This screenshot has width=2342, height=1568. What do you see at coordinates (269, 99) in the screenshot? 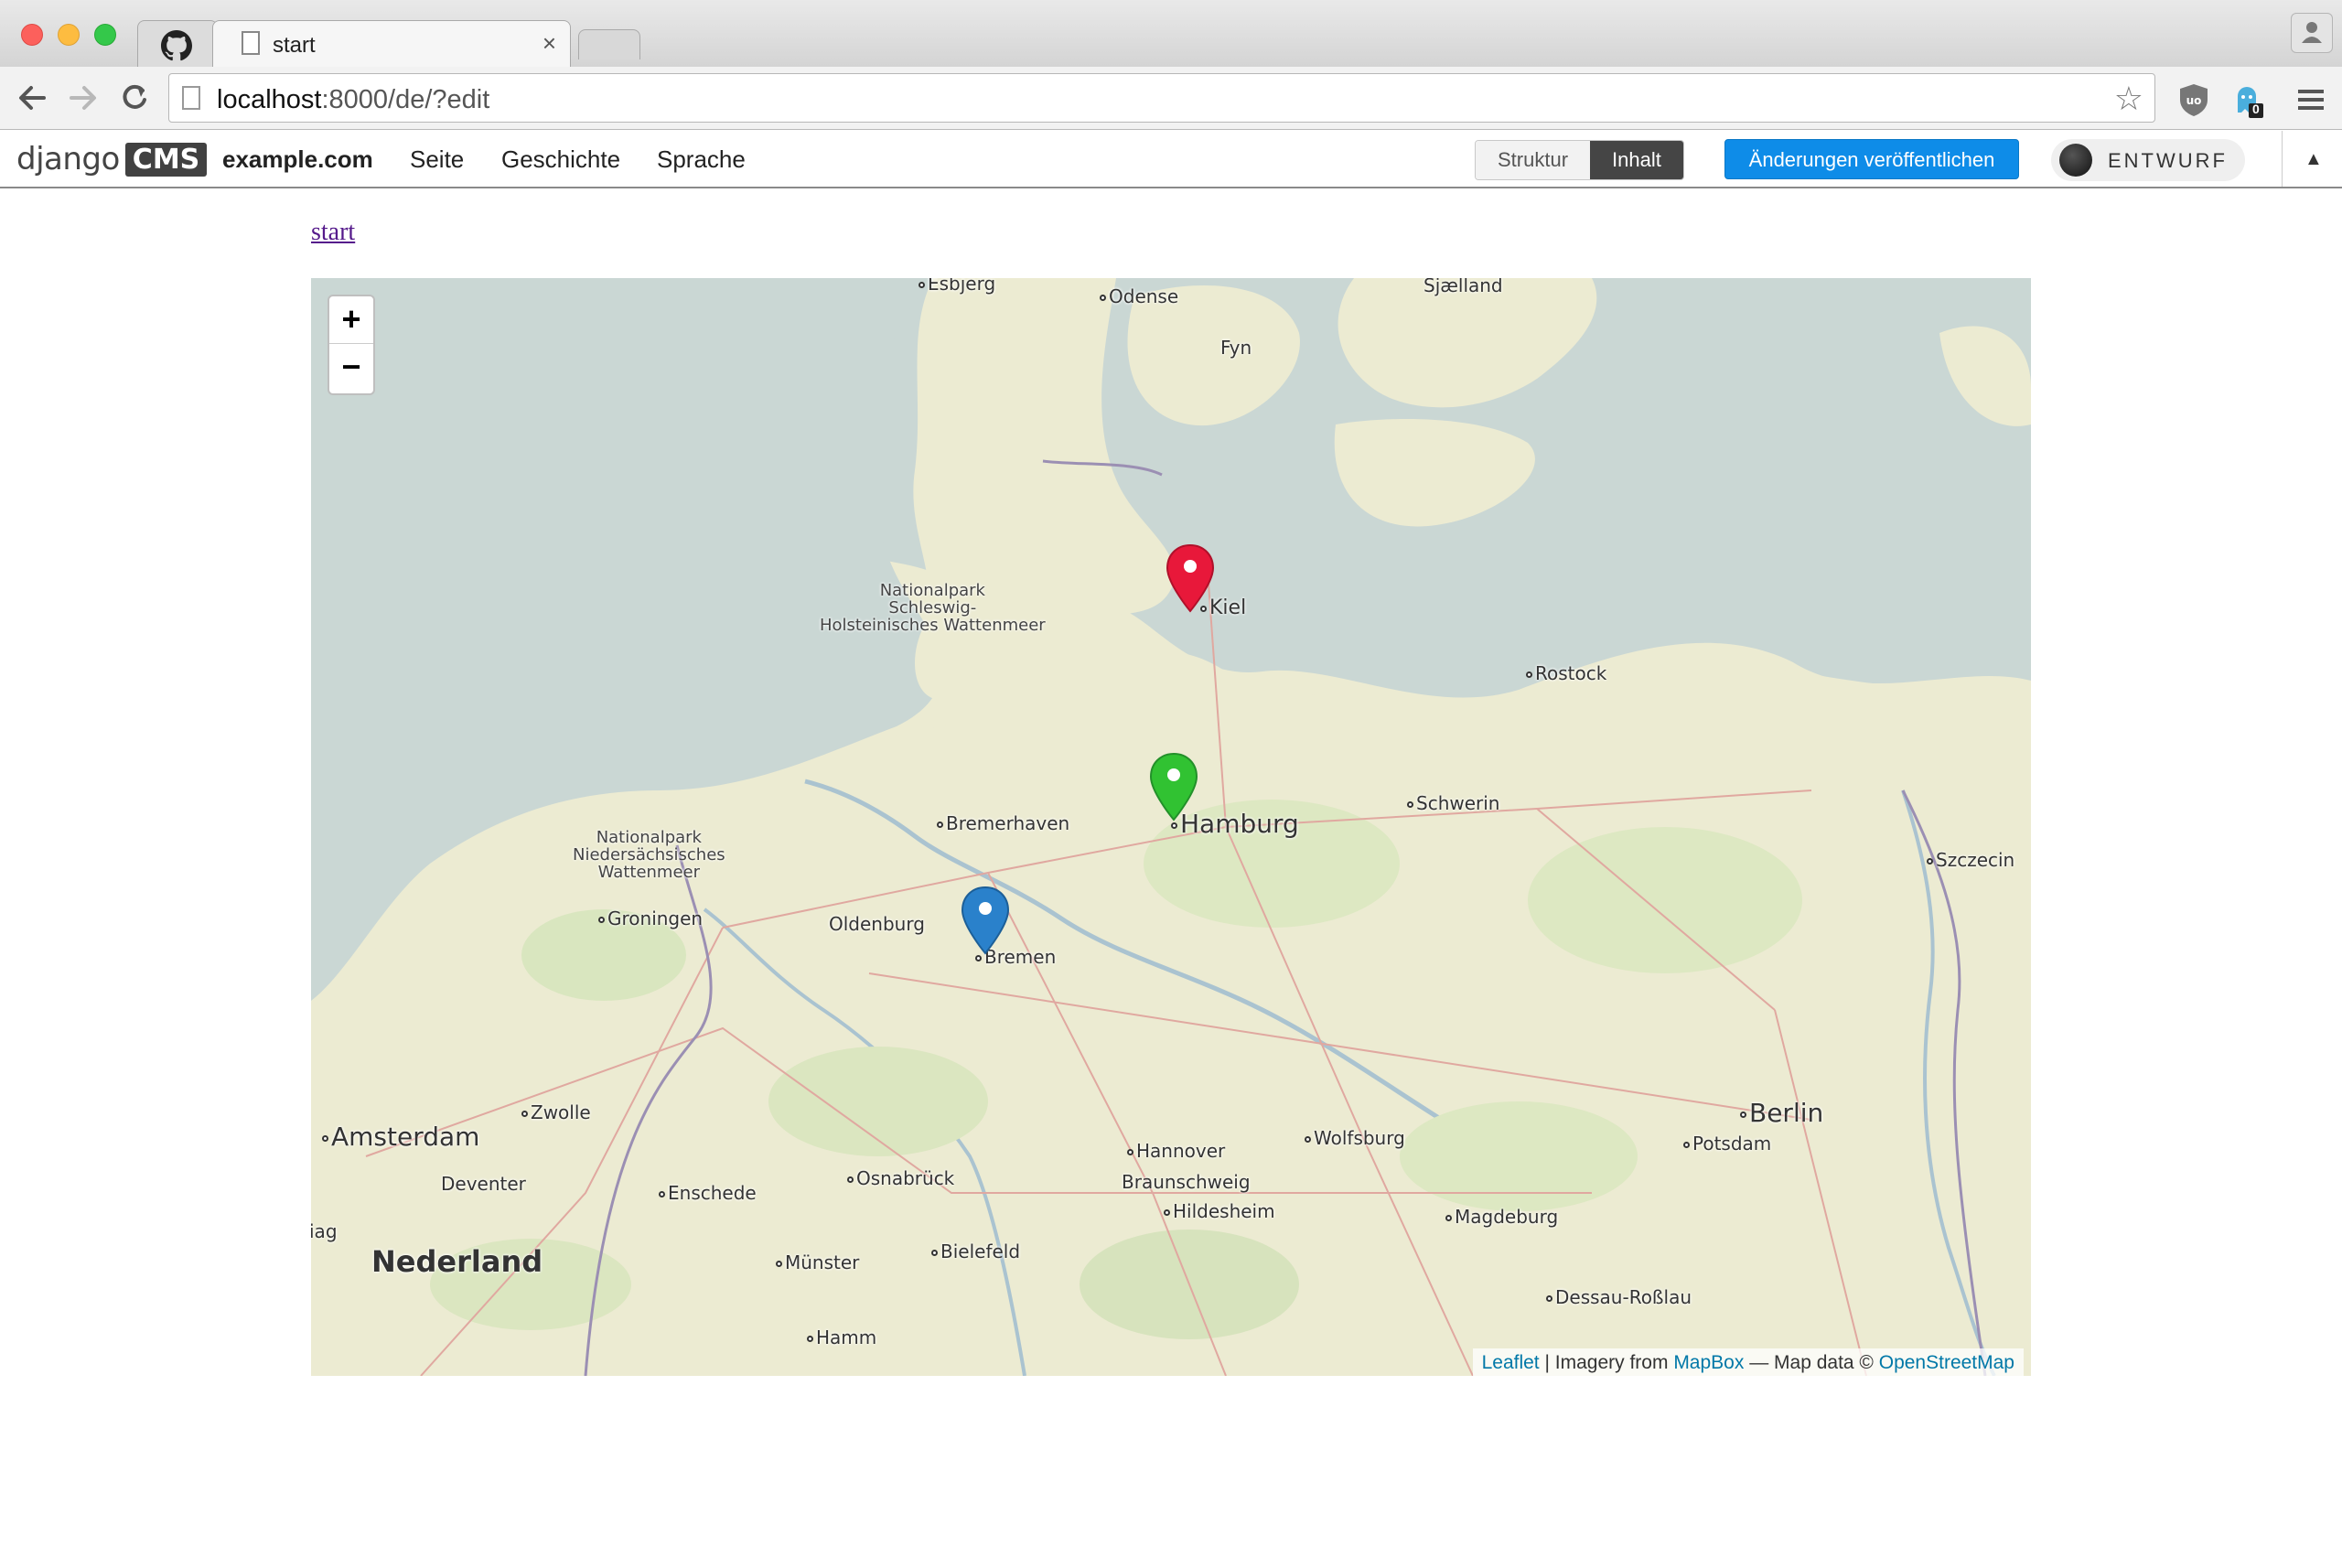
I see `url-host: localhost` at bounding box center [269, 99].